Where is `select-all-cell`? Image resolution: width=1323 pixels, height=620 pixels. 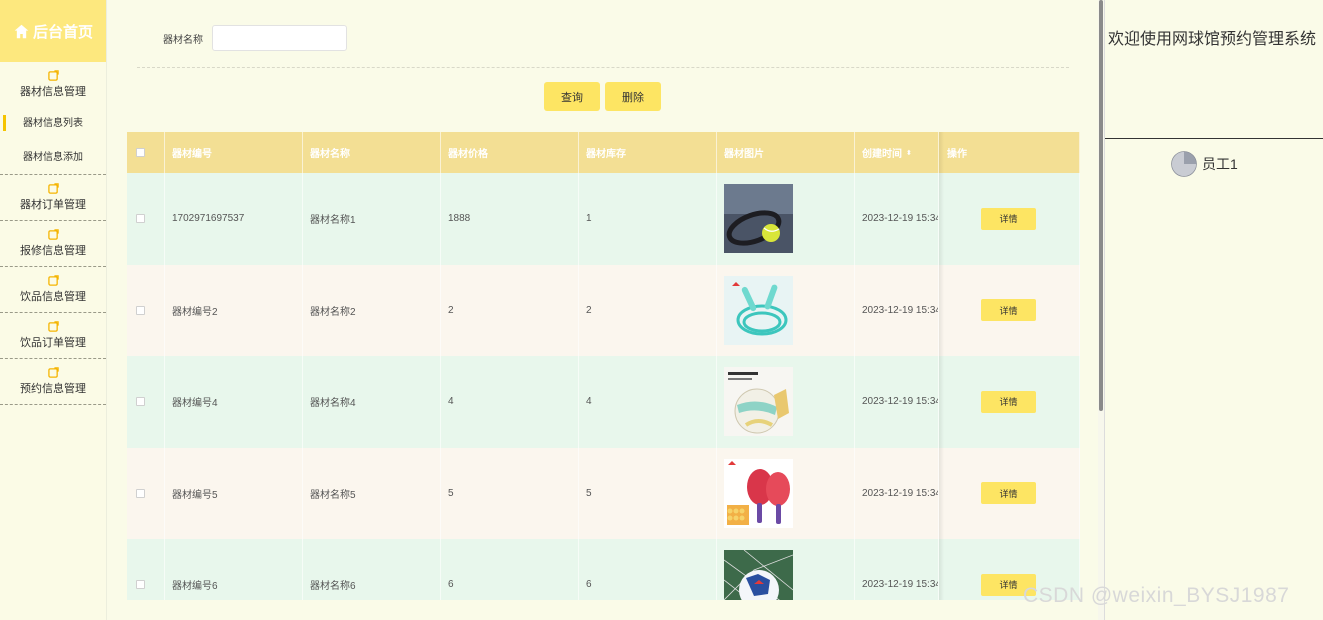 select-all-cell is located at coordinates (146, 152).